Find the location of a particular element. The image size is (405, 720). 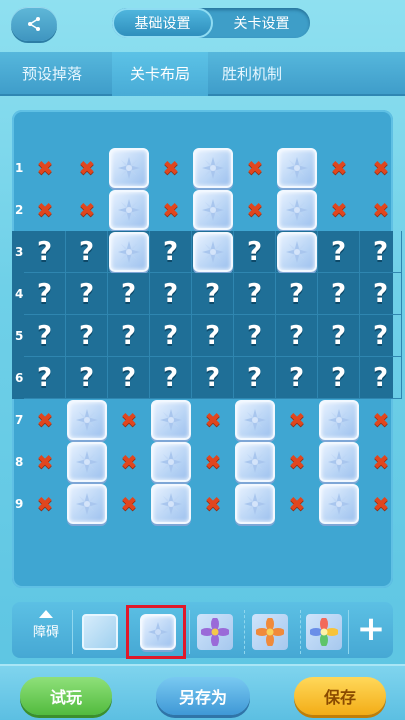

tab-basic-settings: 基础设置 is located at coordinates (162, 23).